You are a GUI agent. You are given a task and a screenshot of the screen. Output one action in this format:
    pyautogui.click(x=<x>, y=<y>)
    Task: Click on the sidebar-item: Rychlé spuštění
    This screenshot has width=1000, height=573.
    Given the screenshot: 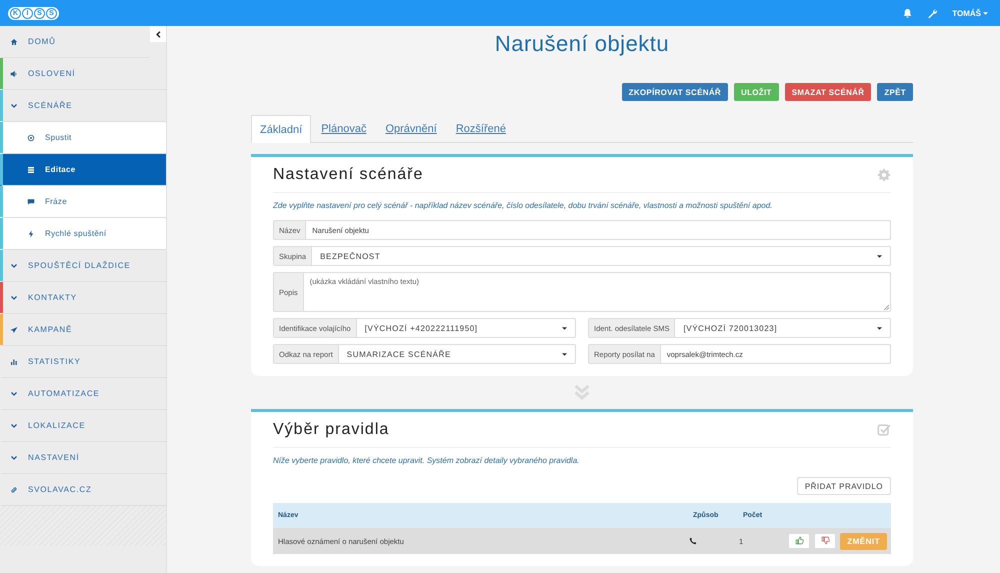 What is the action you would take?
    pyautogui.click(x=83, y=234)
    